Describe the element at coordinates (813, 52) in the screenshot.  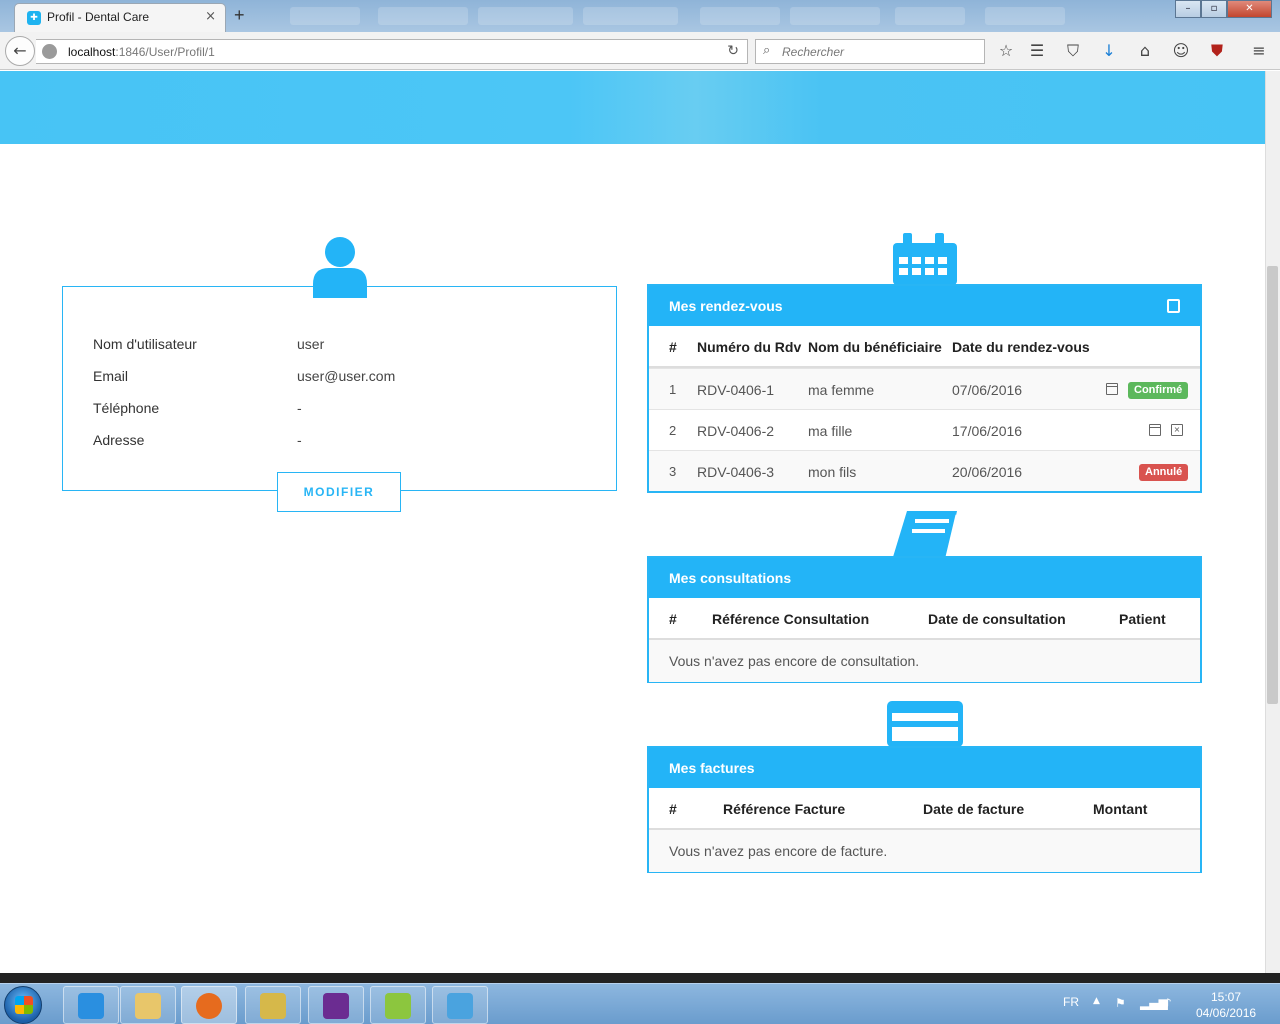
I see `search-input: Rechercher` at that location.